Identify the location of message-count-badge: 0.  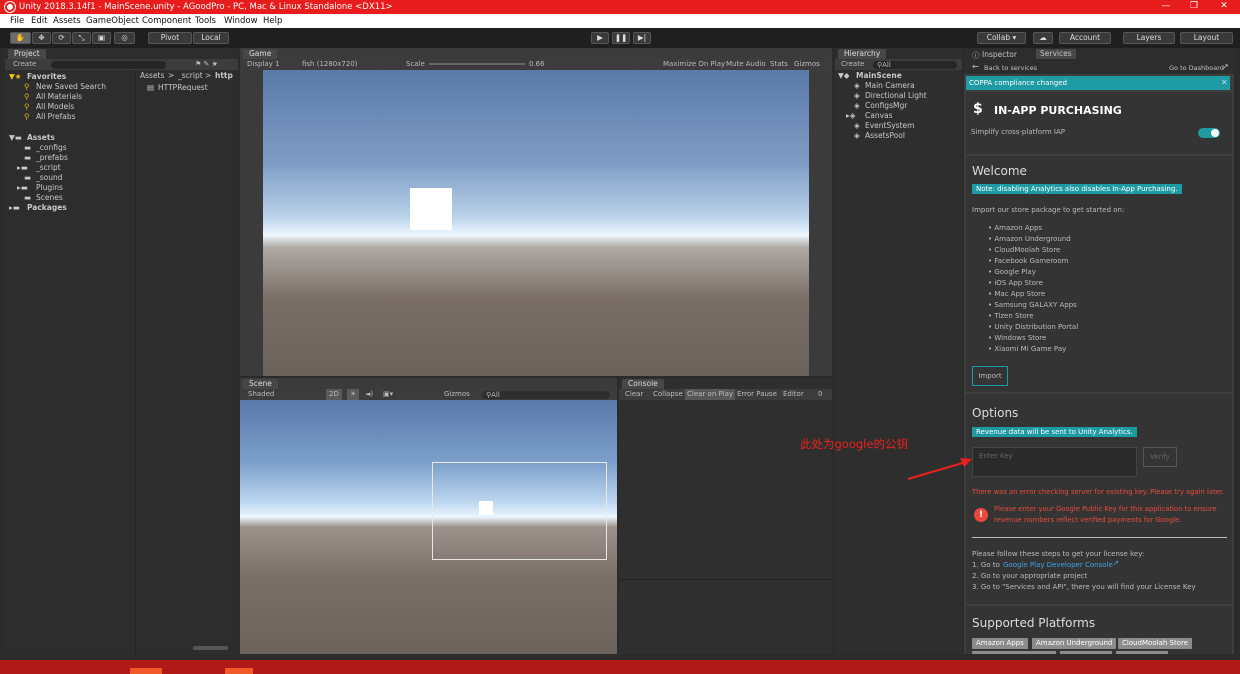
(820, 394).